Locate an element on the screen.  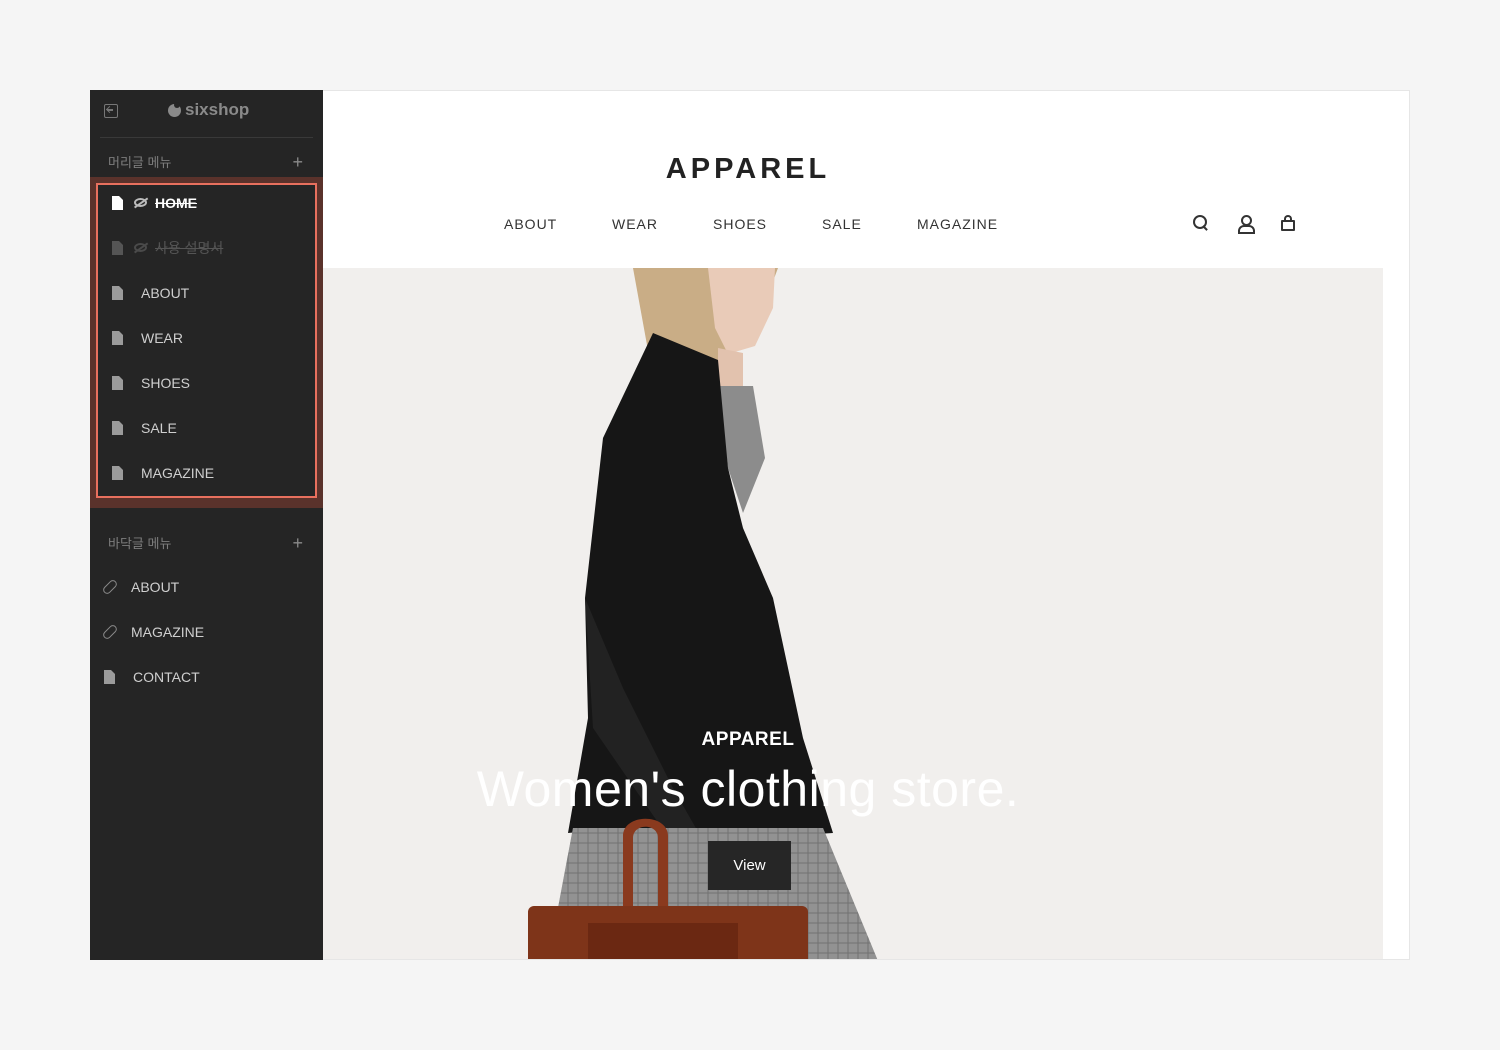
header-icons is located at coordinates (1244, 224).